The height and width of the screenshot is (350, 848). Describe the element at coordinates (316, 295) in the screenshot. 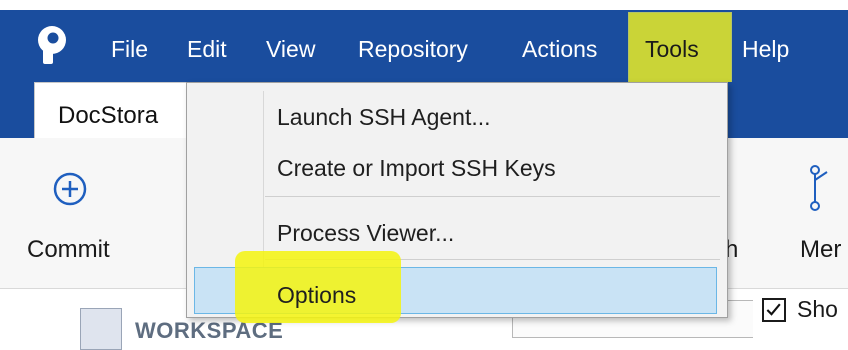

I see `menu-item-options: Options` at that location.